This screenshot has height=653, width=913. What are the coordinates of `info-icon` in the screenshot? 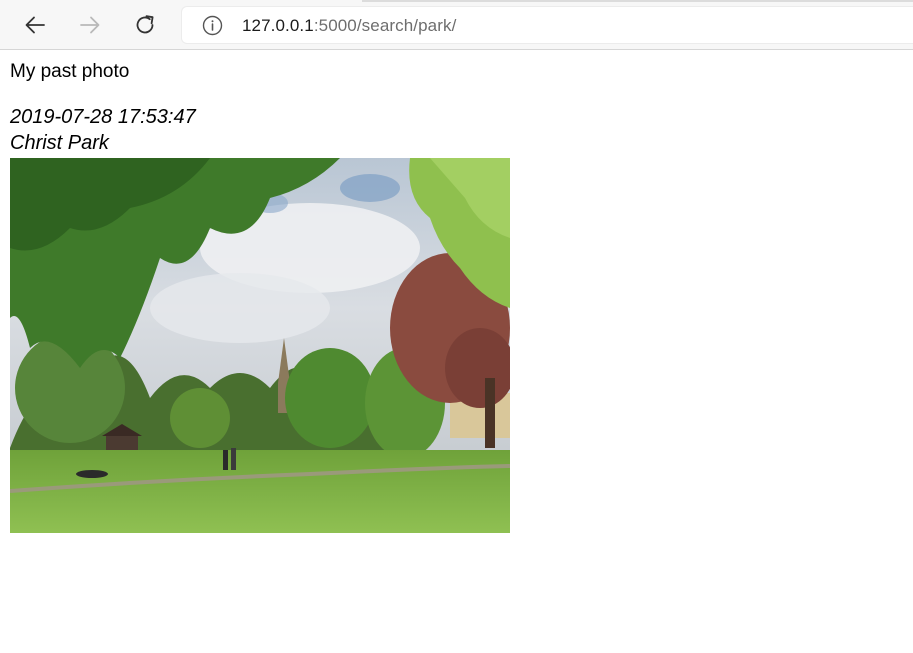 It's located at (212, 25).